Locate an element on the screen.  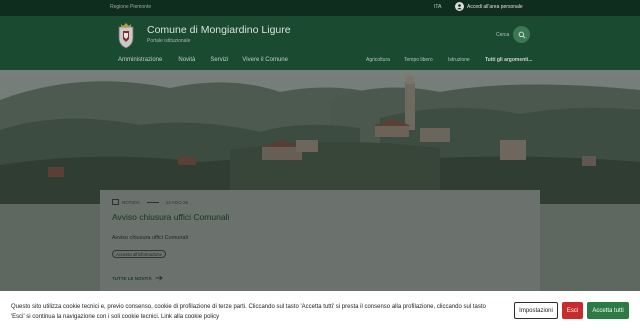
news-headline: Avviso chiusura uffici Comunali is located at coordinates (170, 217).